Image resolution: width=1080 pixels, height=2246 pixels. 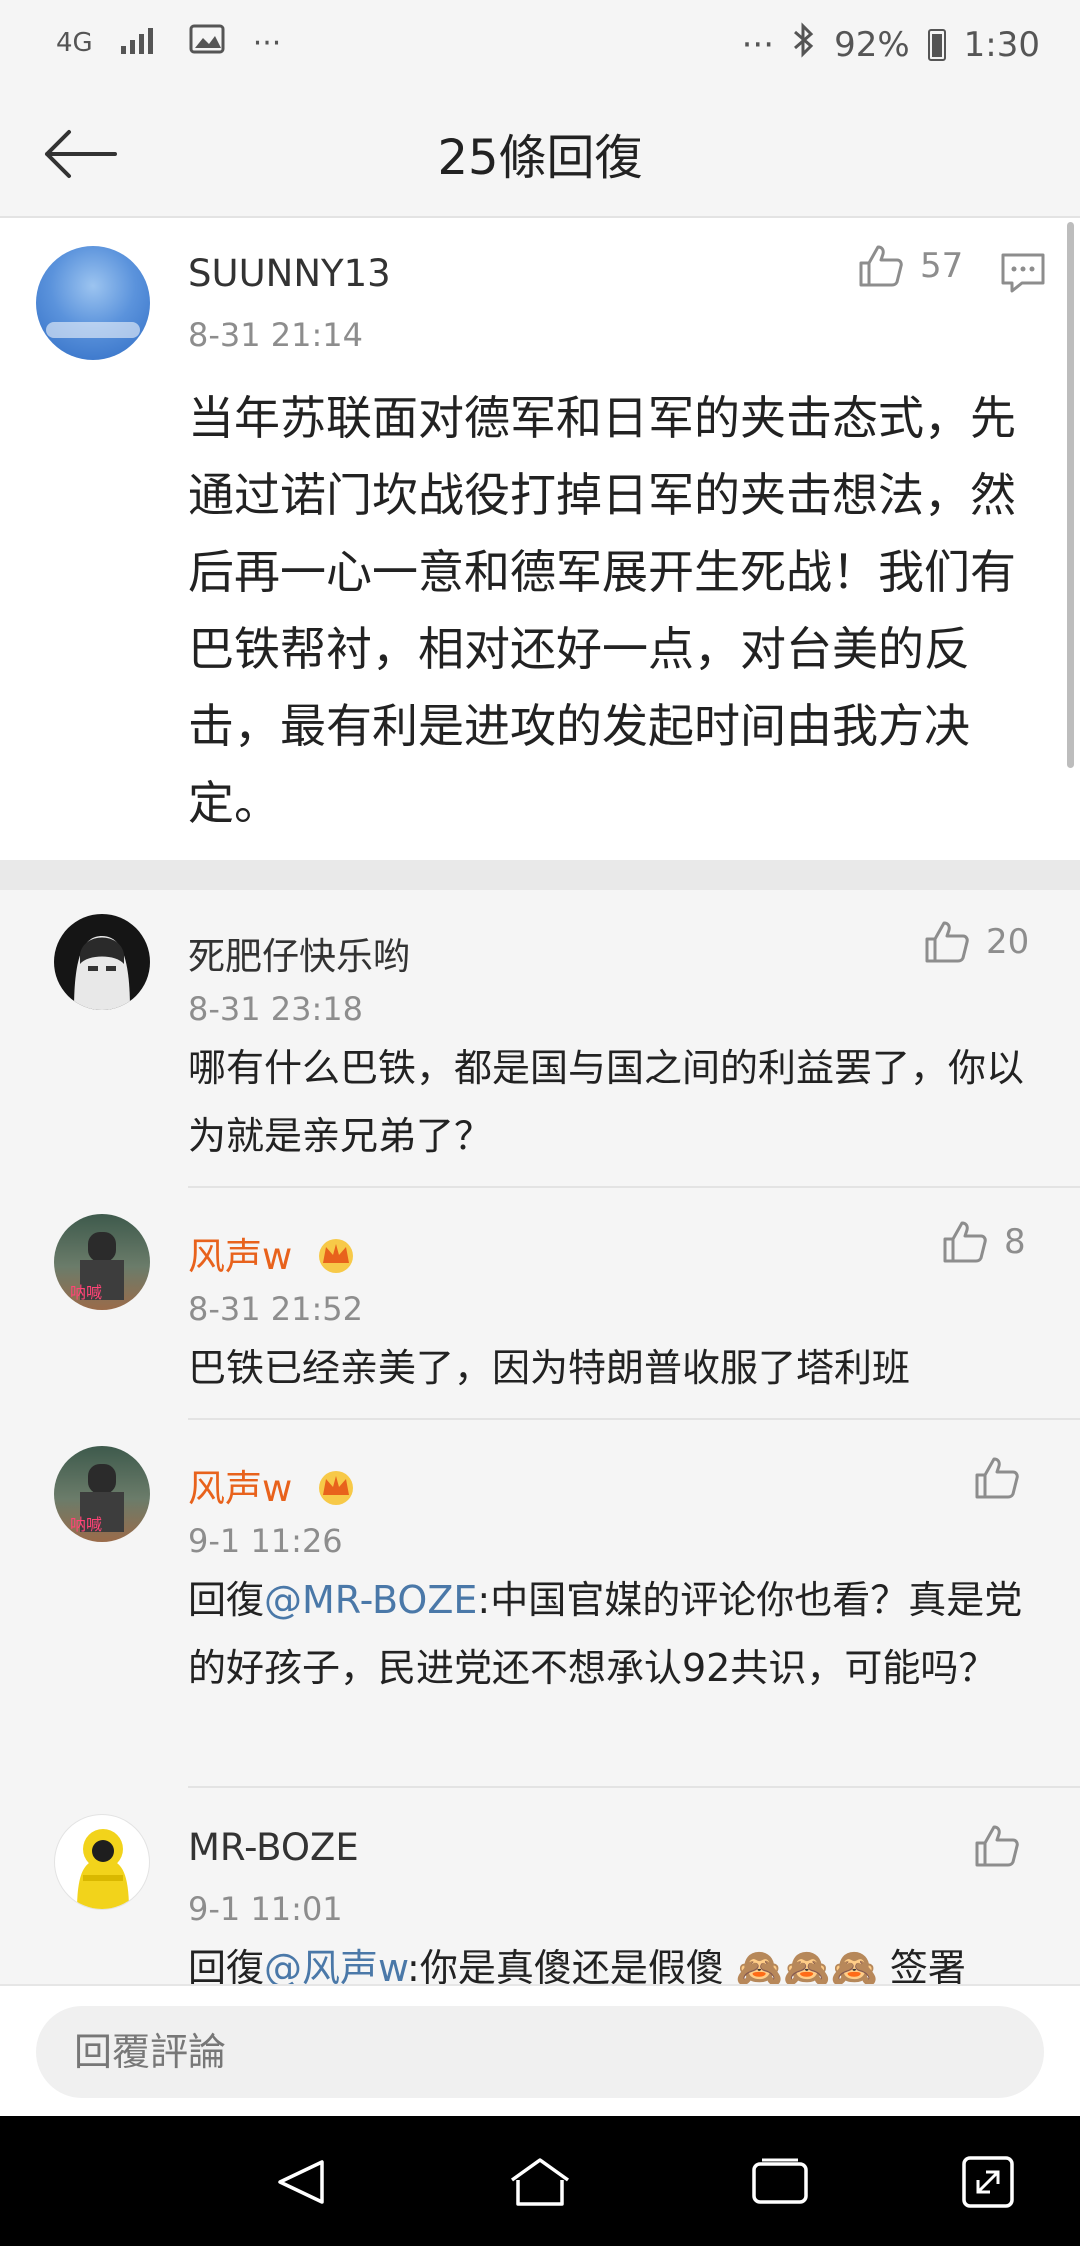 I want to click on nav-expand-button, so click(x=988, y=2182).